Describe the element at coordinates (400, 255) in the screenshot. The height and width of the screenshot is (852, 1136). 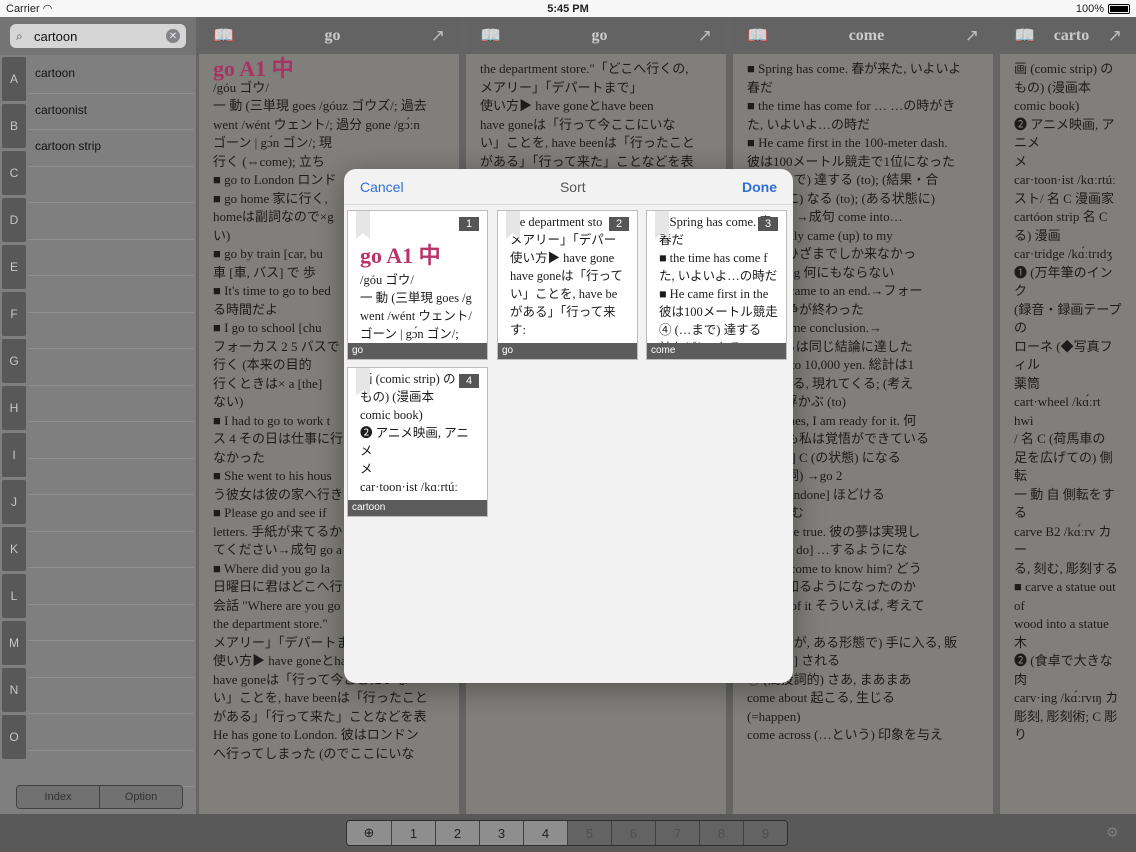
I see `thumbnail-line: go A1 中` at that location.